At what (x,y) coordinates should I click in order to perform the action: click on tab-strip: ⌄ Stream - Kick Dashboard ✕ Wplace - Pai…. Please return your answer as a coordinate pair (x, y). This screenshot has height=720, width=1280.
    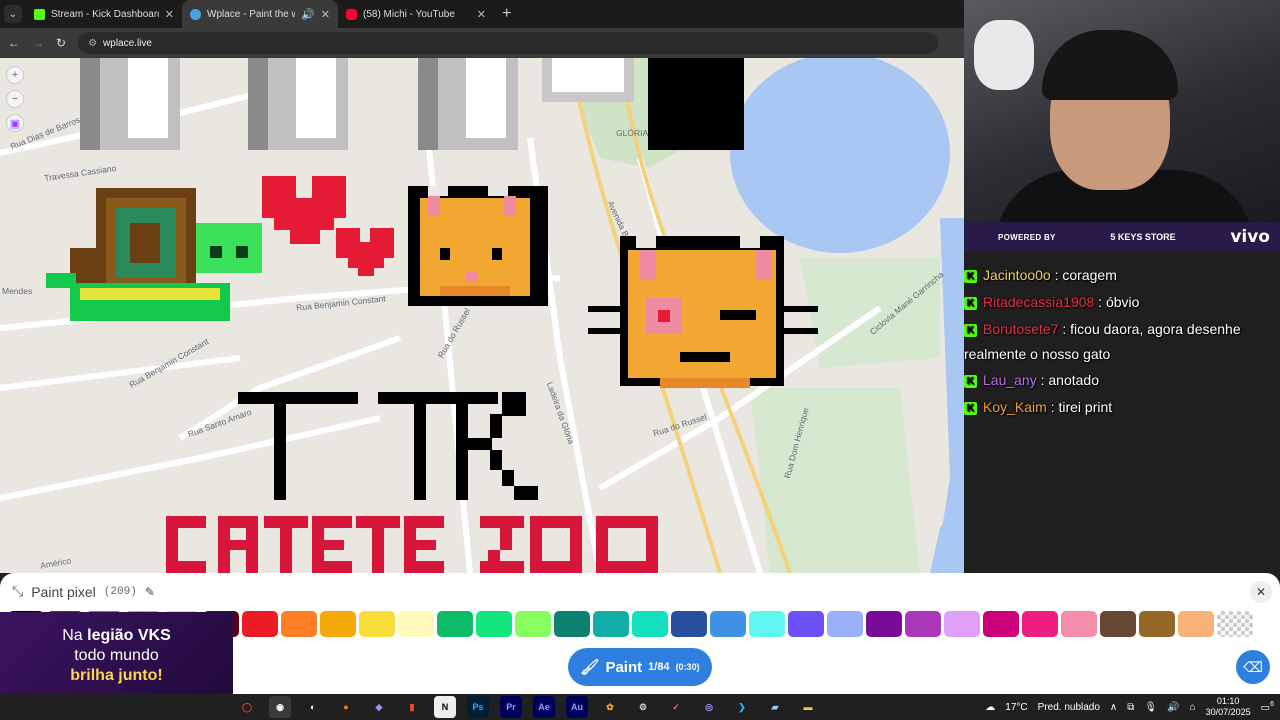
    Looking at the image, I should click on (482, 14).